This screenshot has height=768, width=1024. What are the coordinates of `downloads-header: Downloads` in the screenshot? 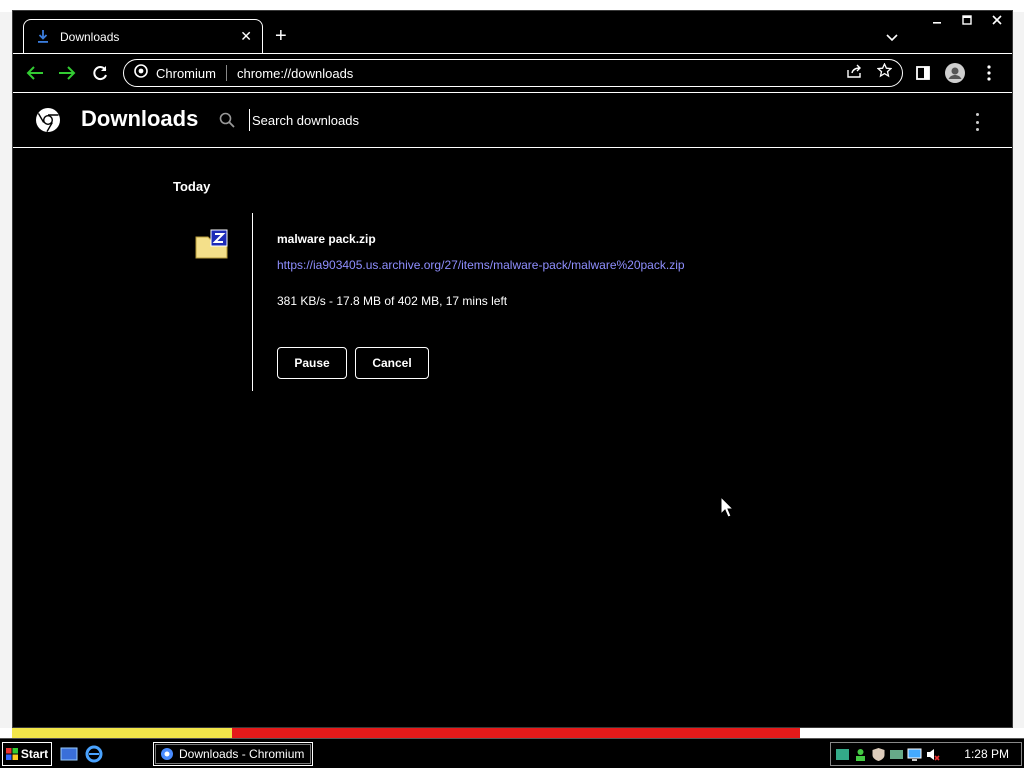 It's located at (512, 120).